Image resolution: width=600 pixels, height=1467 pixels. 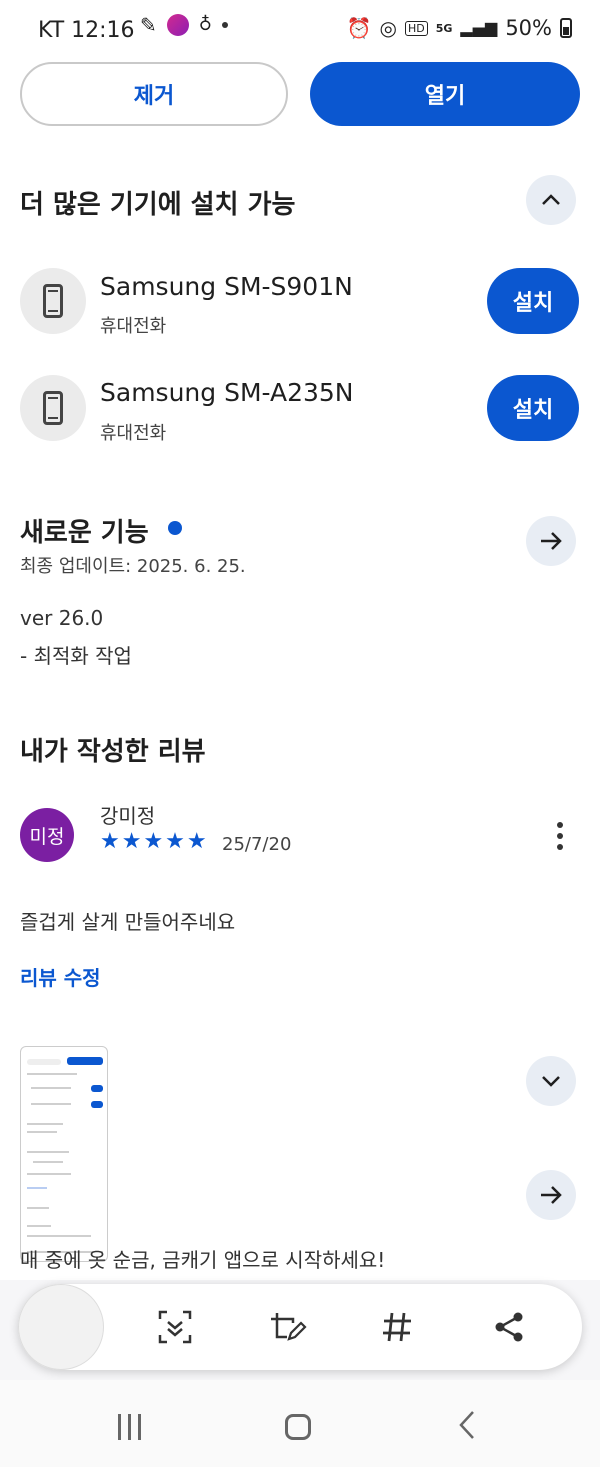 I want to click on tag-icon, so click(x=397, y=1327).